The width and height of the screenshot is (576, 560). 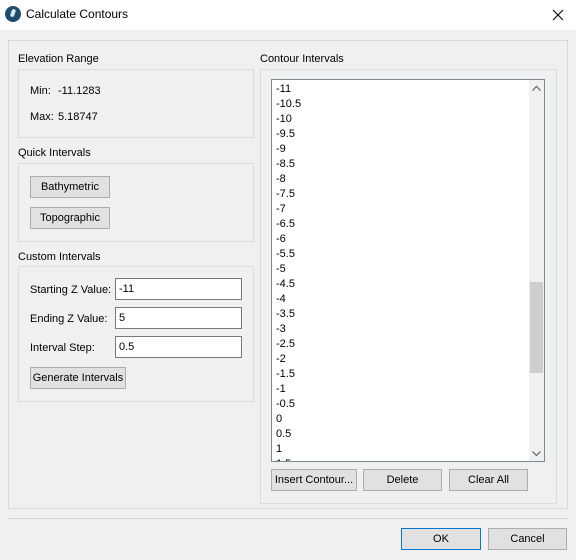 What do you see at coordinates (288, 434) in the screenshot?
I see `list-item: 0.5` at bounding box center [288, 434].